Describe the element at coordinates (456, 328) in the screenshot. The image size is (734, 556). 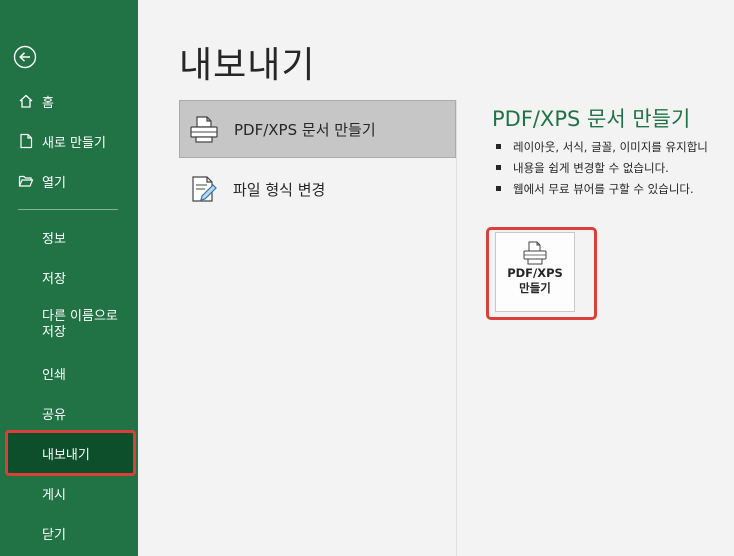
I see `pane-divider` at that location.